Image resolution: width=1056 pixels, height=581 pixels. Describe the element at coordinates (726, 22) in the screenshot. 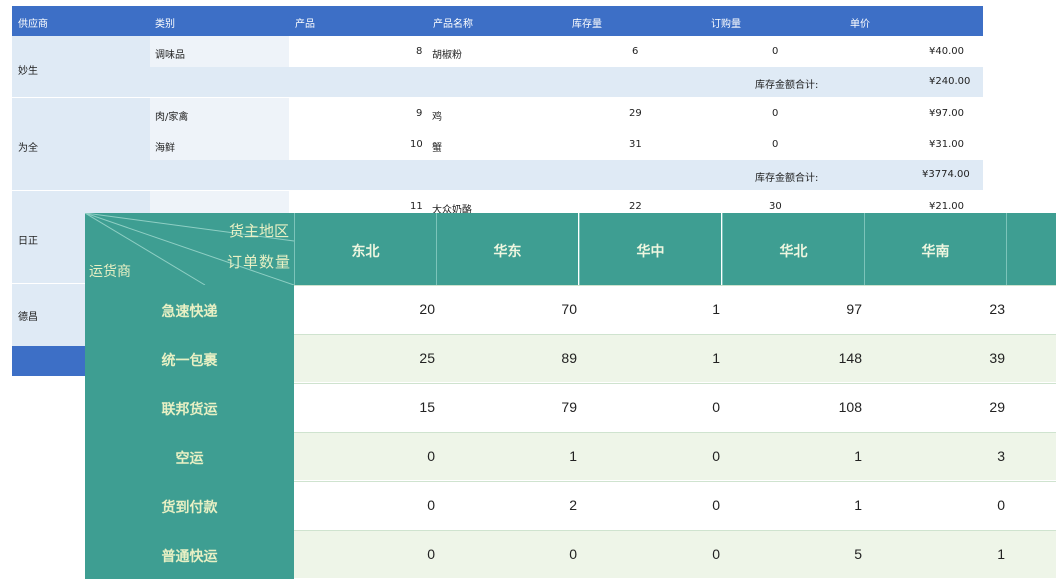

I see `header-order: 订购量` at that location.